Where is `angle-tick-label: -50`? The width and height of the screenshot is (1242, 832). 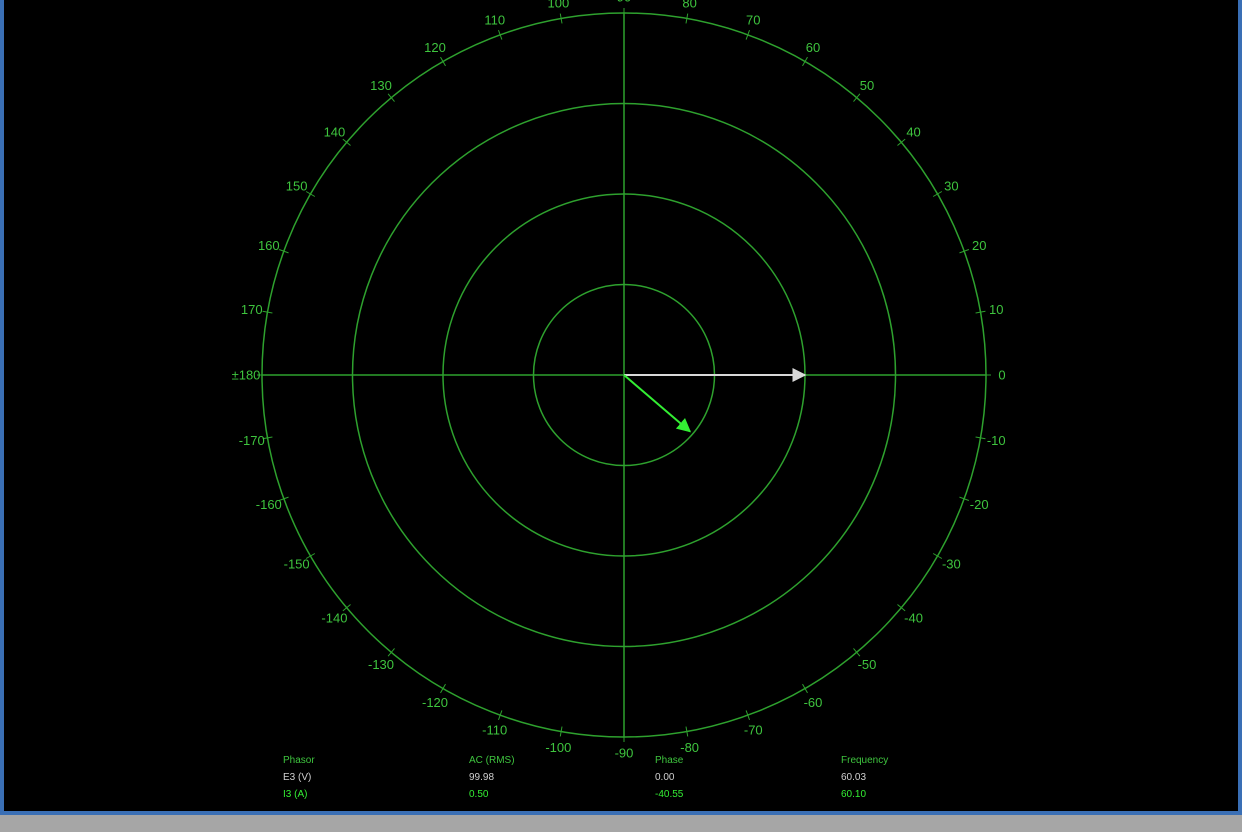 angle-tick-label: -50 is located at coordinates (867, 664).